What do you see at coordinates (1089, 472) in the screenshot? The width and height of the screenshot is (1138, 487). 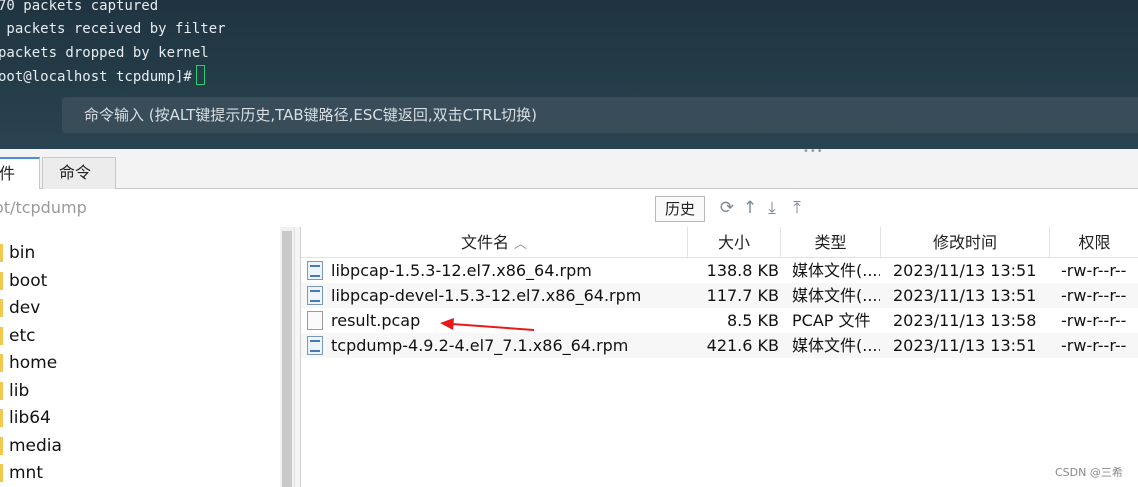 I see `watermark: CSDN @三希` at bounding box center [1089, 472].